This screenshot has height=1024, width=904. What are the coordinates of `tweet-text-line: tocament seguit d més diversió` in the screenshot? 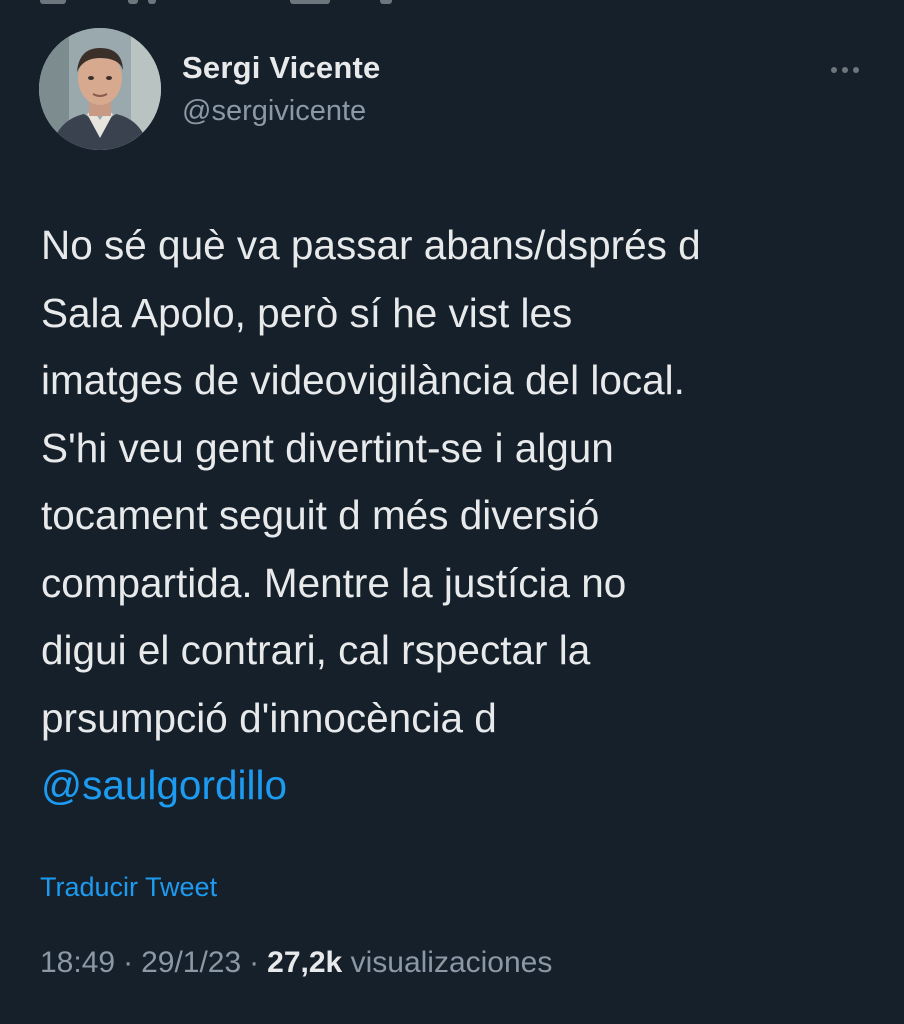 It's located at (320, 515).